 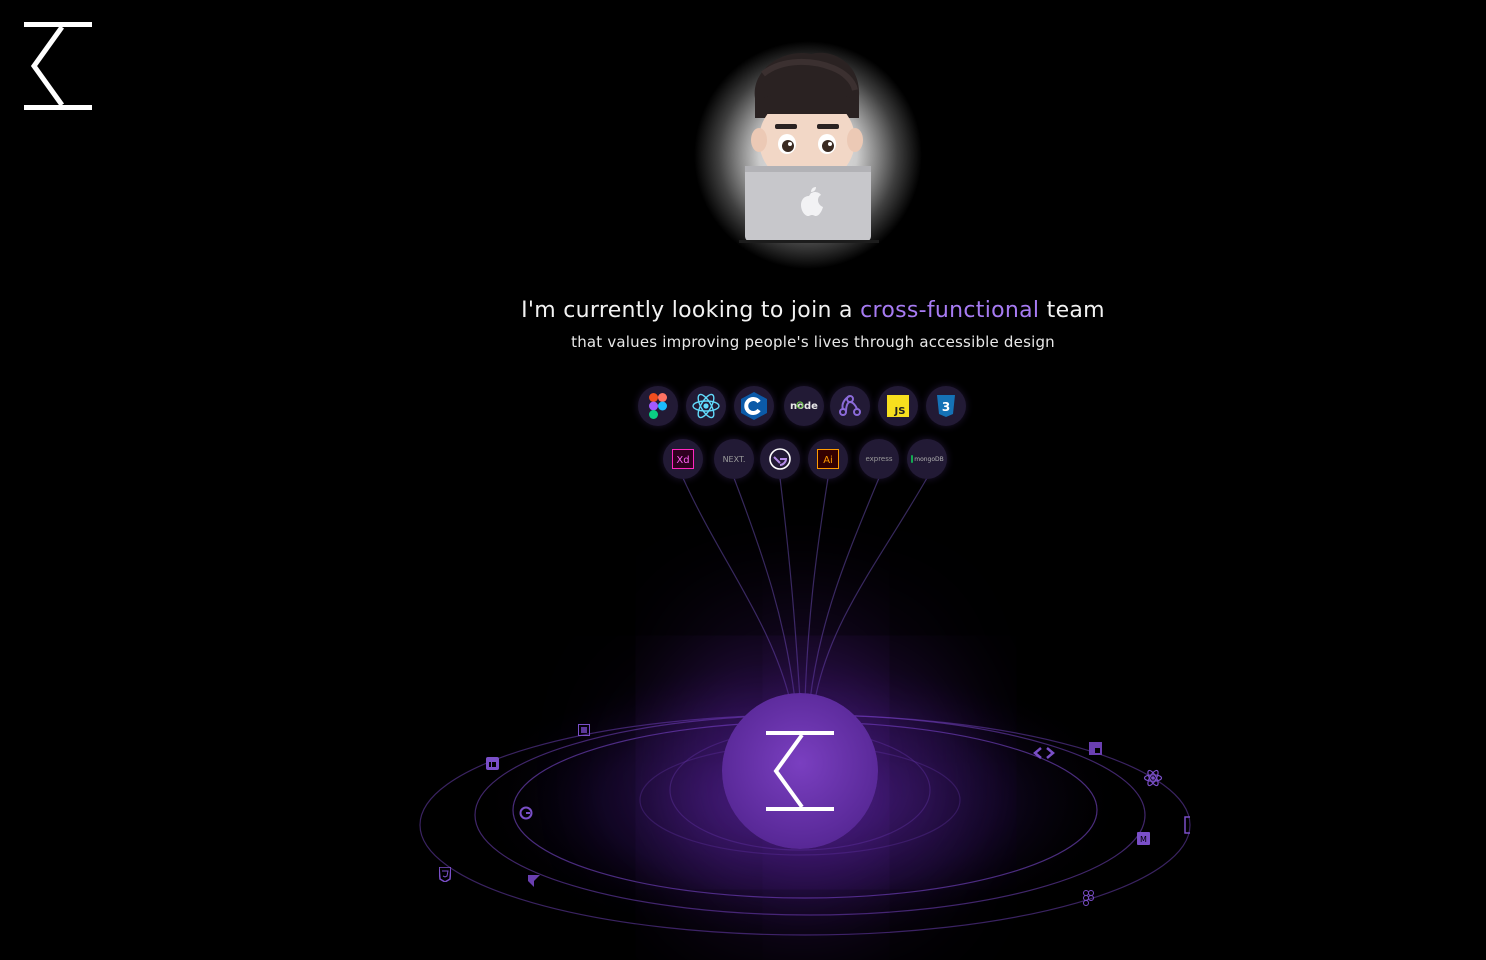 What do you see at coordinates (526, 813) in the screenshot?
I see `gatsby-icon` at bounding box center [526, 813].